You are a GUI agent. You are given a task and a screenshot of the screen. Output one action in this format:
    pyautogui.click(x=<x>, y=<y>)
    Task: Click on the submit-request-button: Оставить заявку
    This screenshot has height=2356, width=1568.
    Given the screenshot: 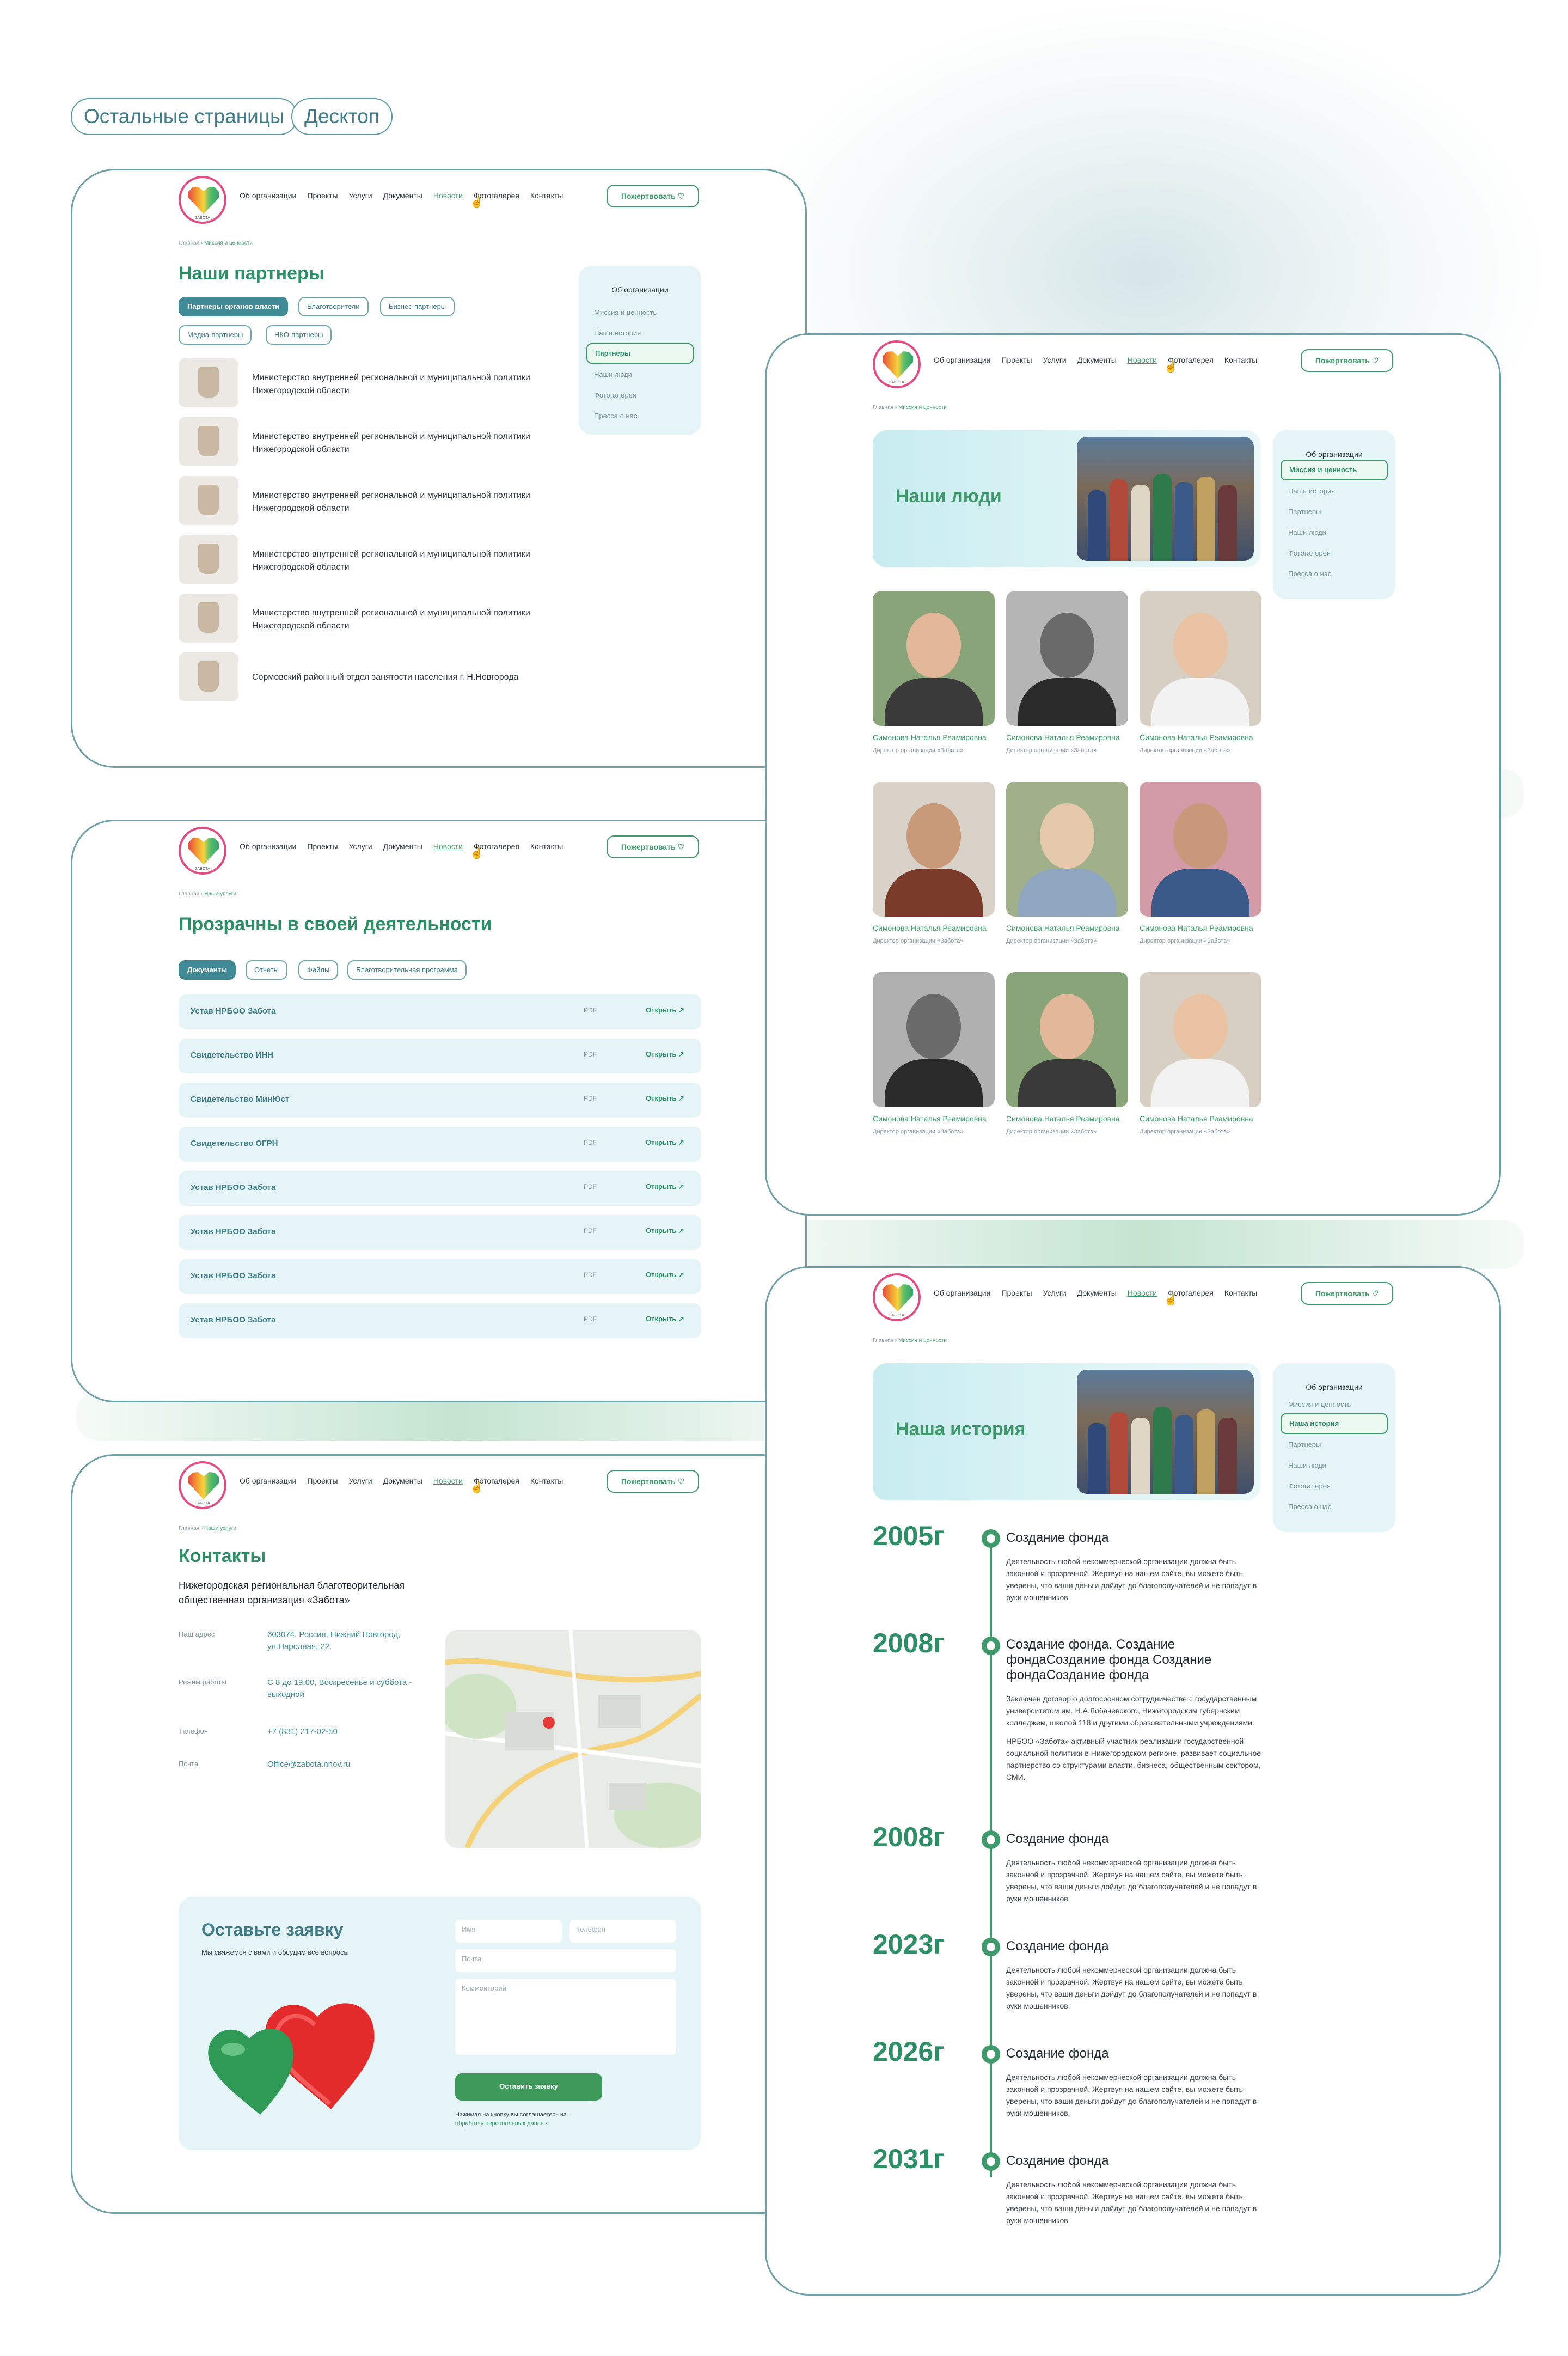 What is the action you would take?
    pyautogui.click(x=528, y=2087)
    